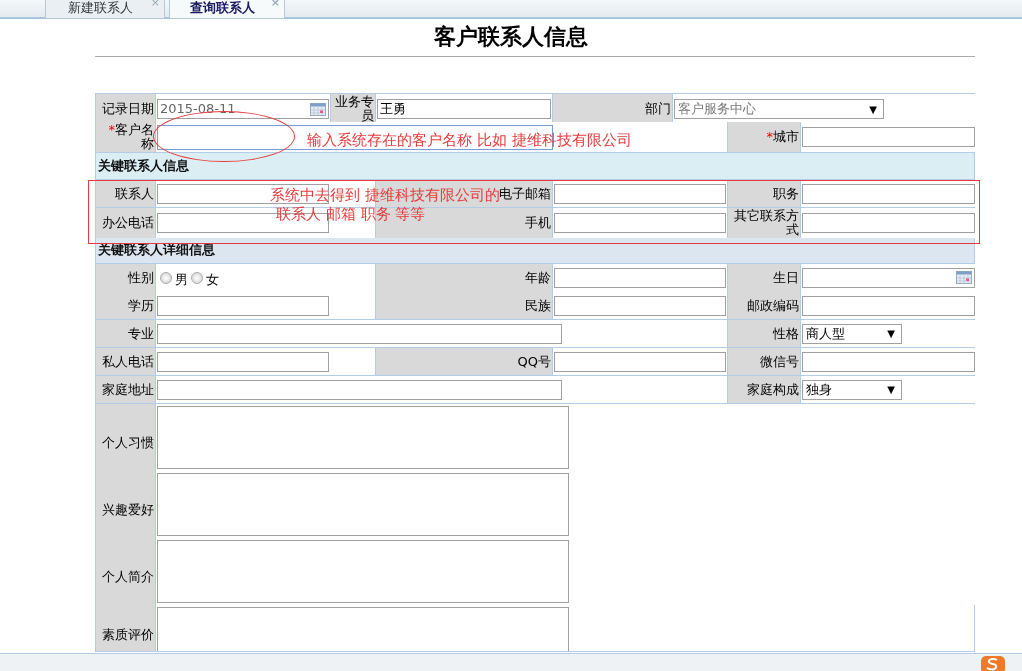  Describe the element at coordinates (181, 280) in the screenshot. I see `radio-label: 男` at that location.